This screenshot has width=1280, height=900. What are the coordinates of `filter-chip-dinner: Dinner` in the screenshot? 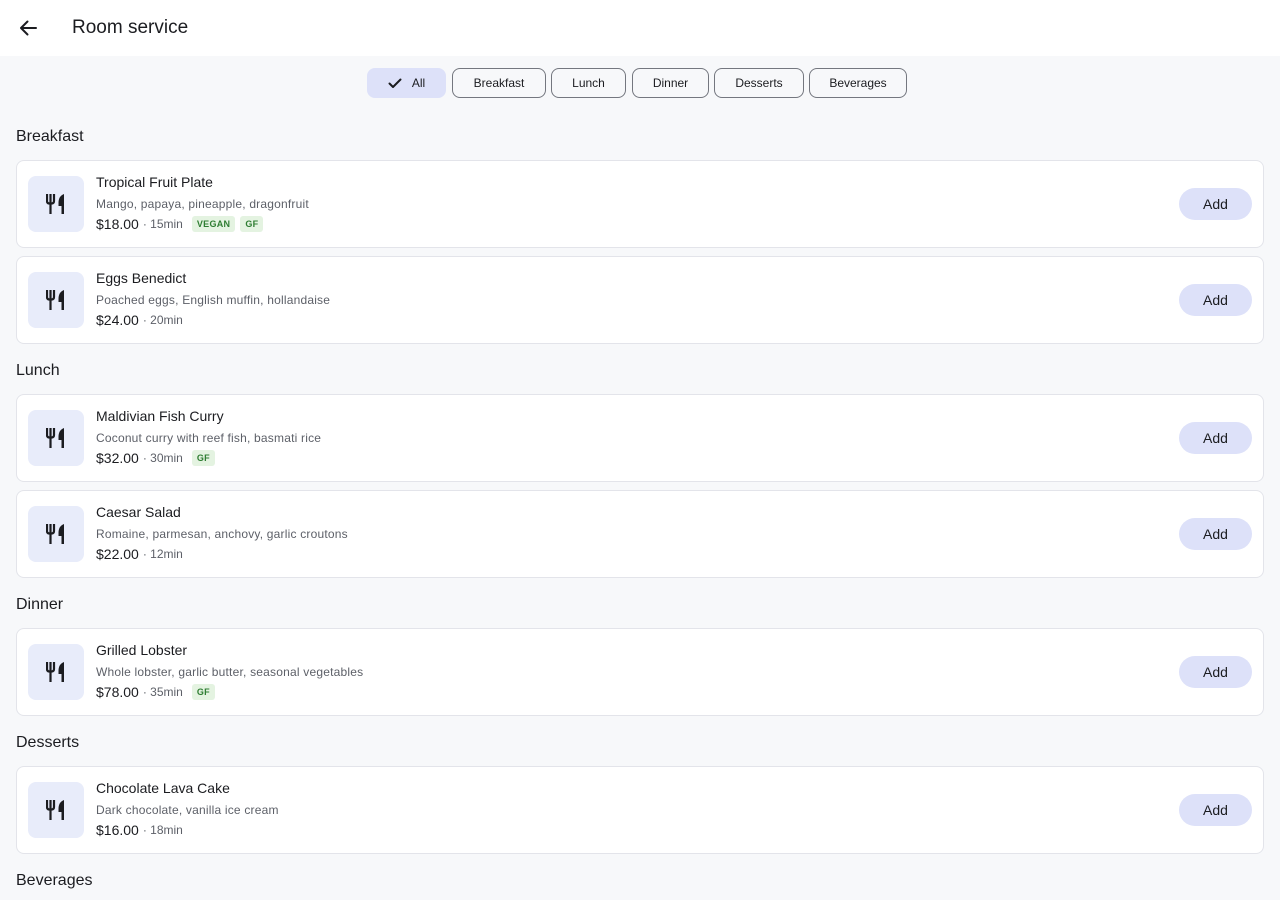 It's located at (670, 83).